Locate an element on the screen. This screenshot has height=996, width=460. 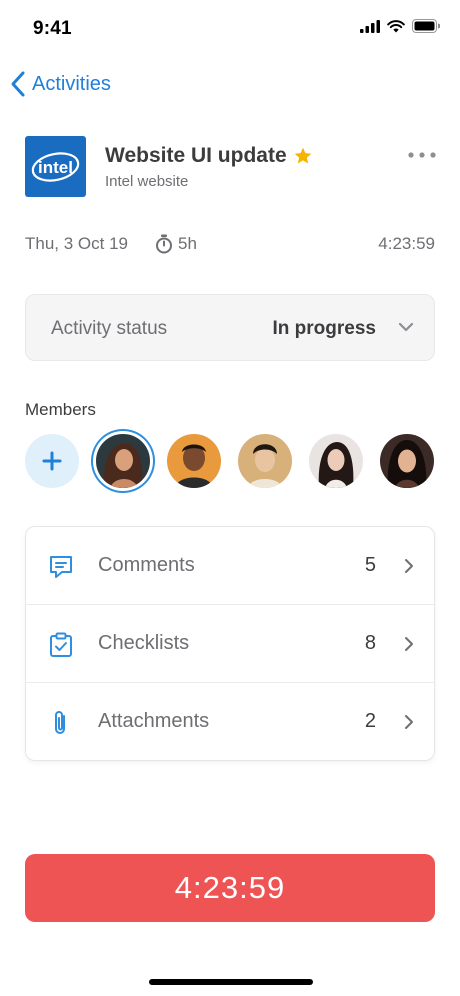
elapsed-time: 4:23:59 is located at coordinates (406, 243).